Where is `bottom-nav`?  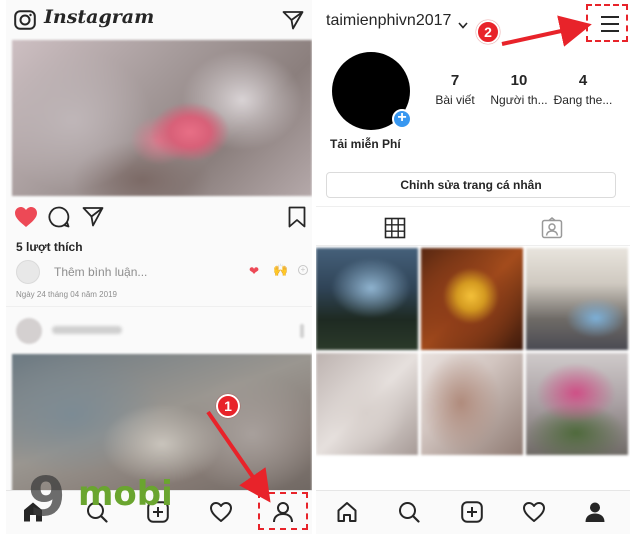
bottom-nav is located at coordinates (473, 512).